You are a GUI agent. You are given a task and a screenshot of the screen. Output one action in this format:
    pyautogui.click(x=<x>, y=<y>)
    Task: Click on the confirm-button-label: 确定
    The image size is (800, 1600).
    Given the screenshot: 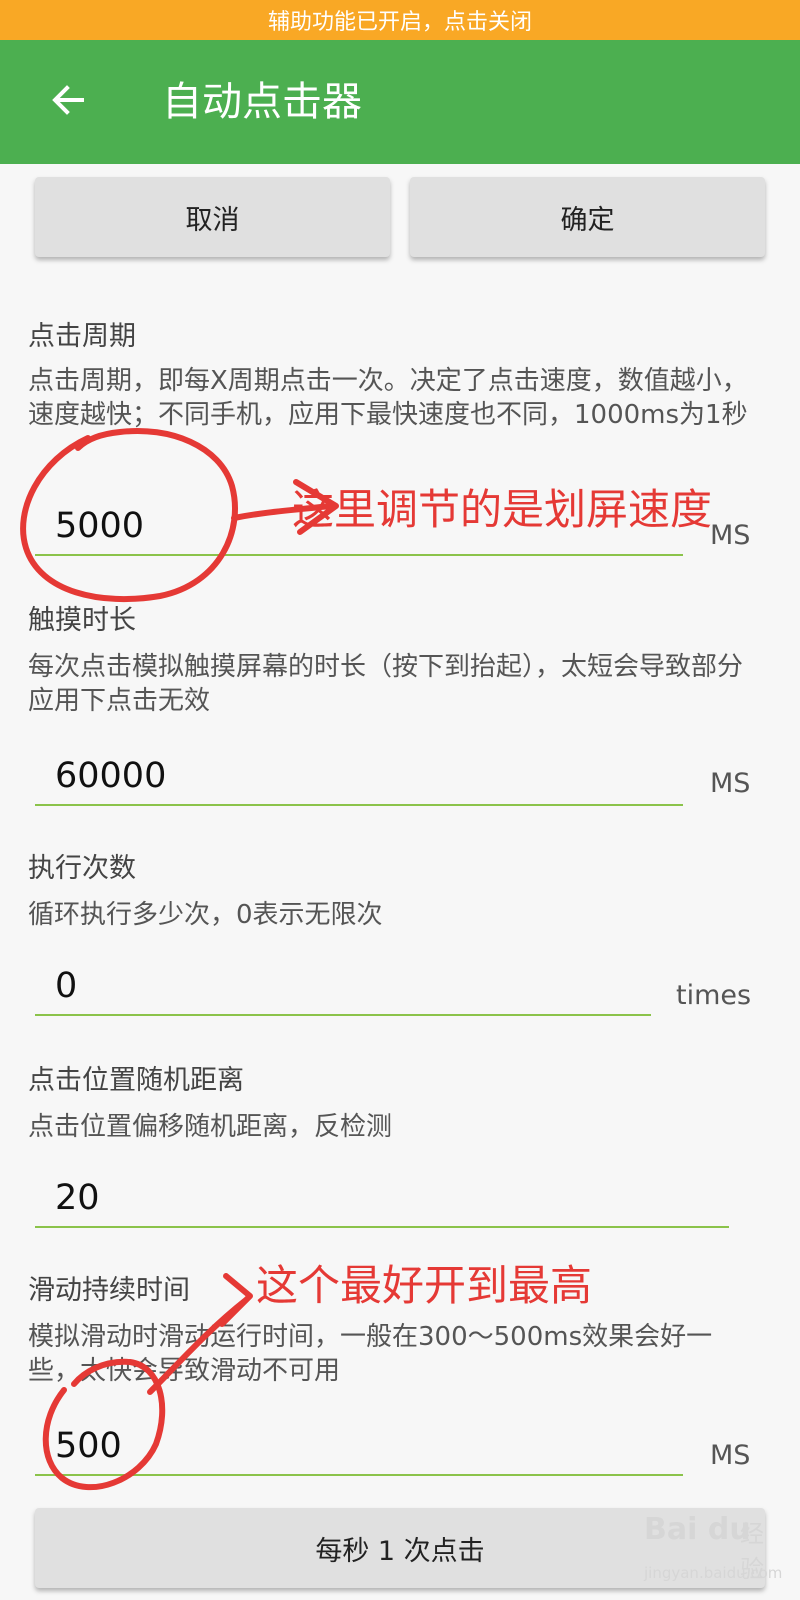 What is the action you would take?
    pyautogui.click(x=587, y=220)
    